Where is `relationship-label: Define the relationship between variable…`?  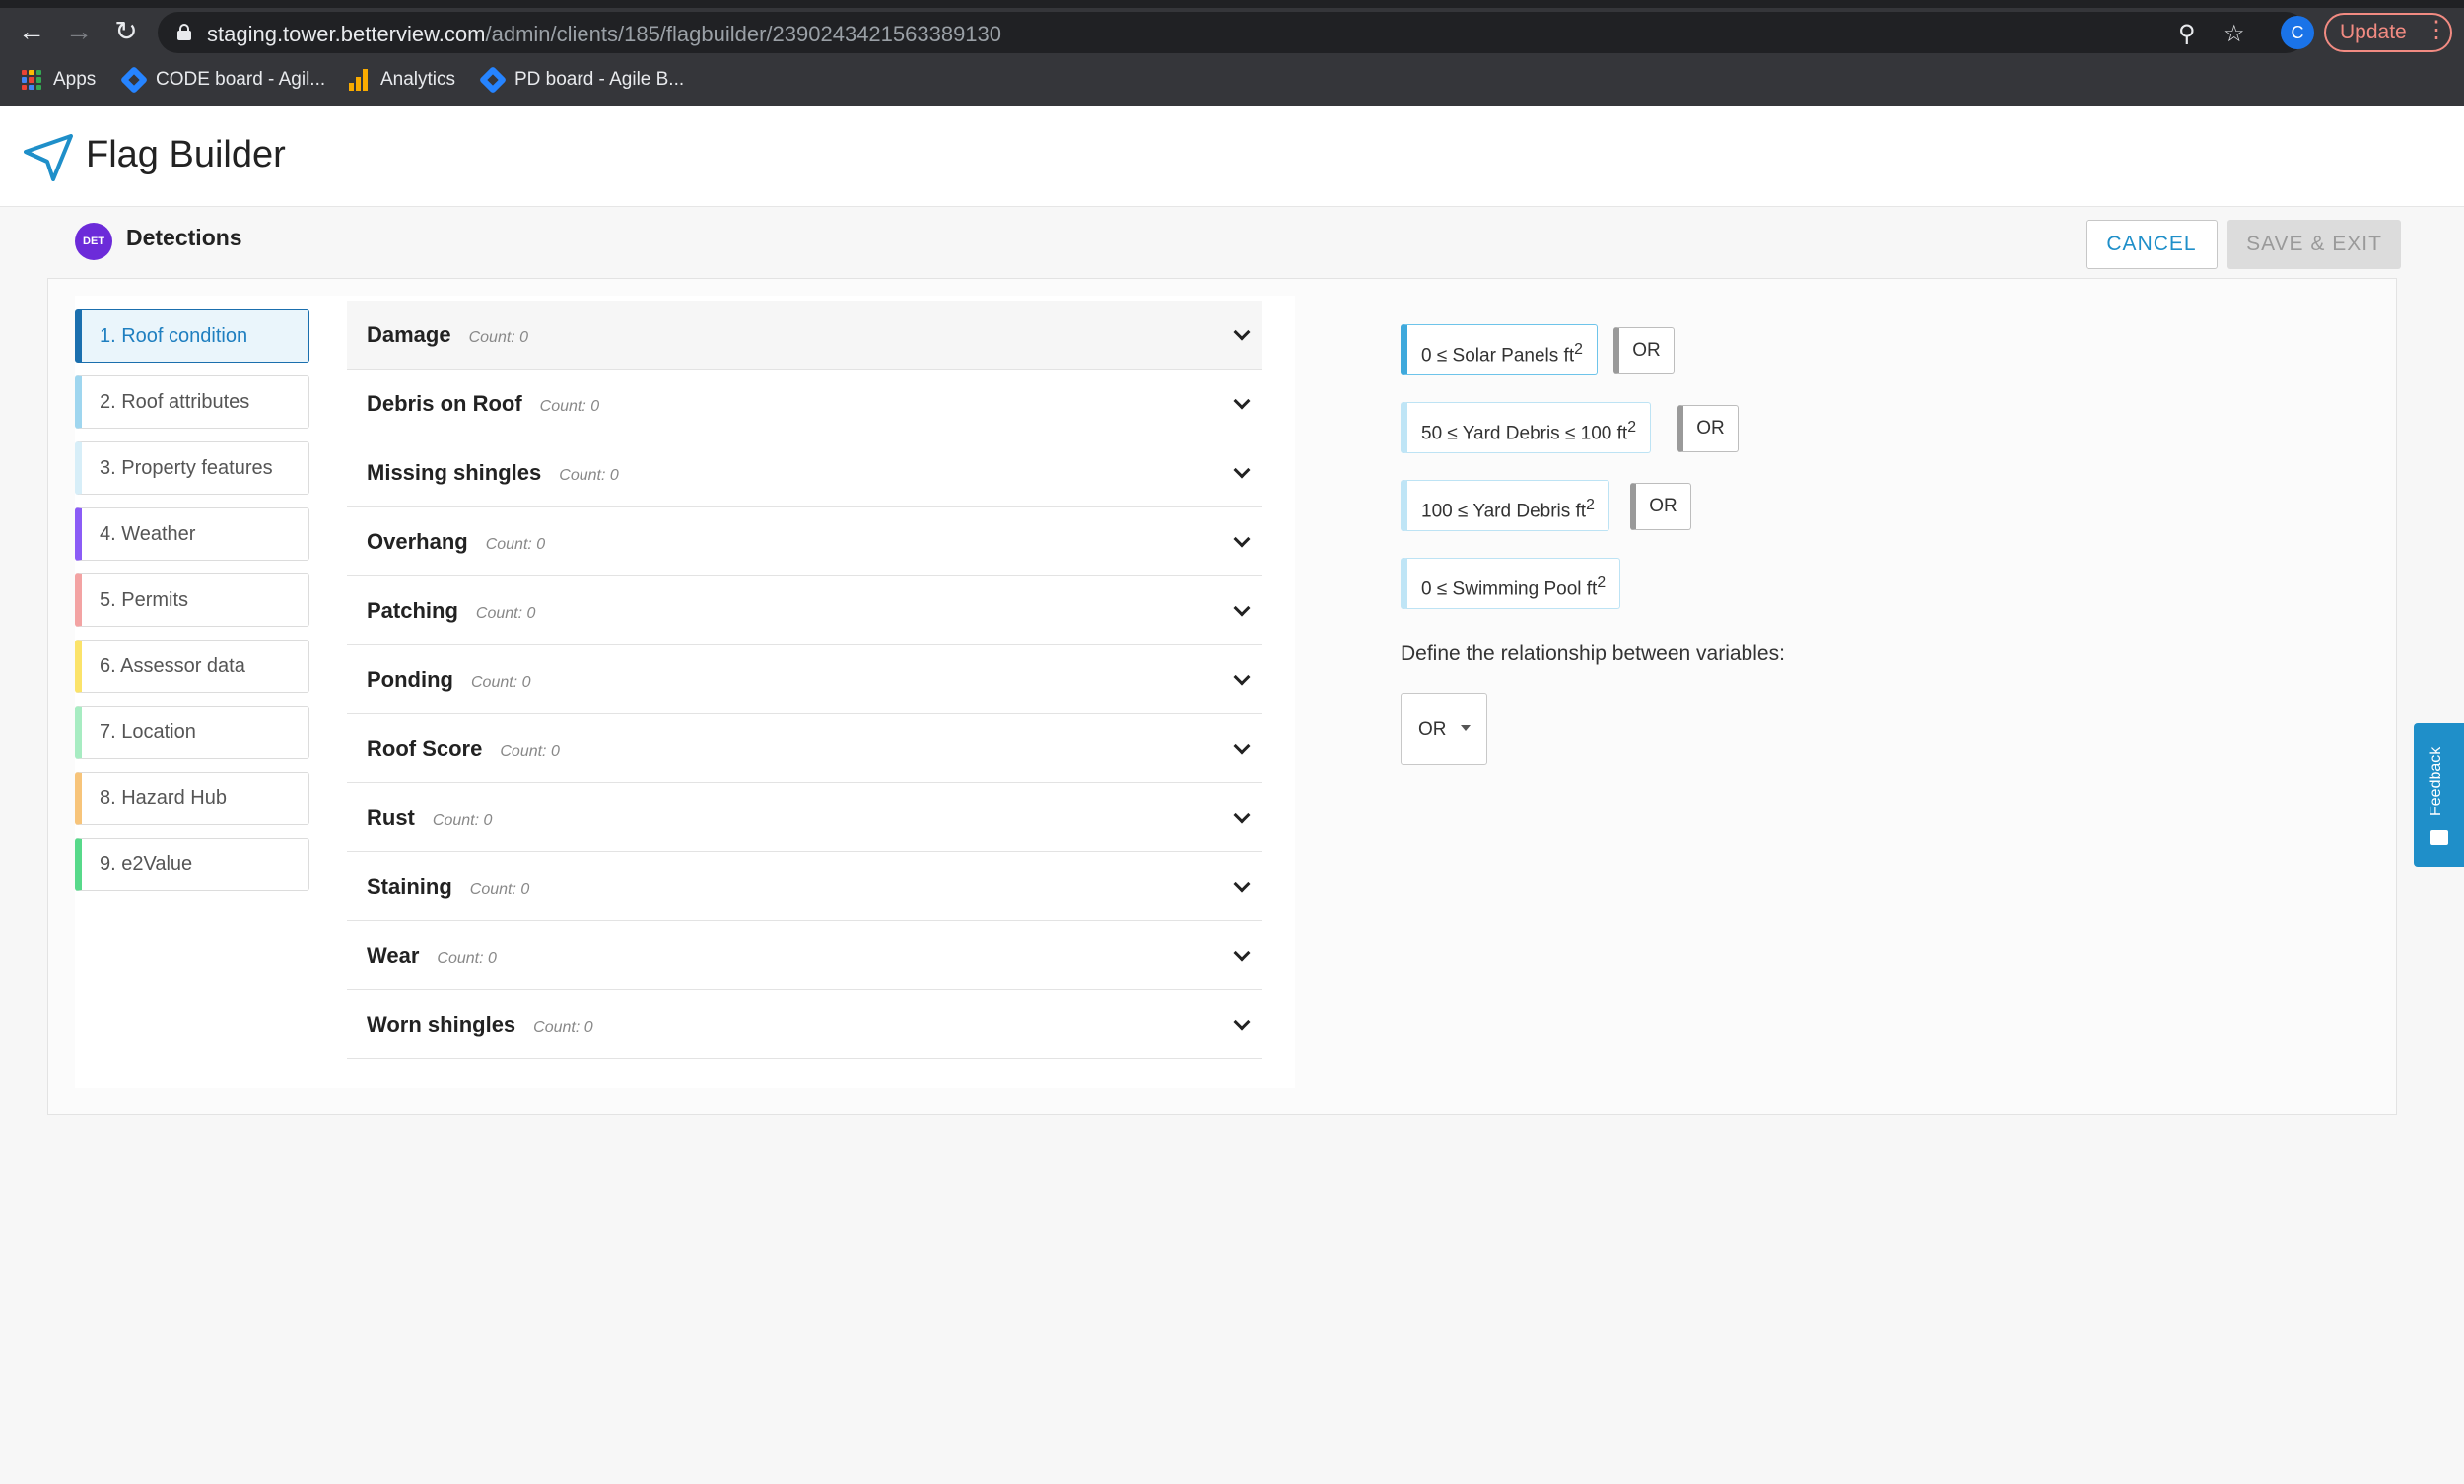 relationship-label: Define the relationship between variable… is located at coordinates (1593, 653).